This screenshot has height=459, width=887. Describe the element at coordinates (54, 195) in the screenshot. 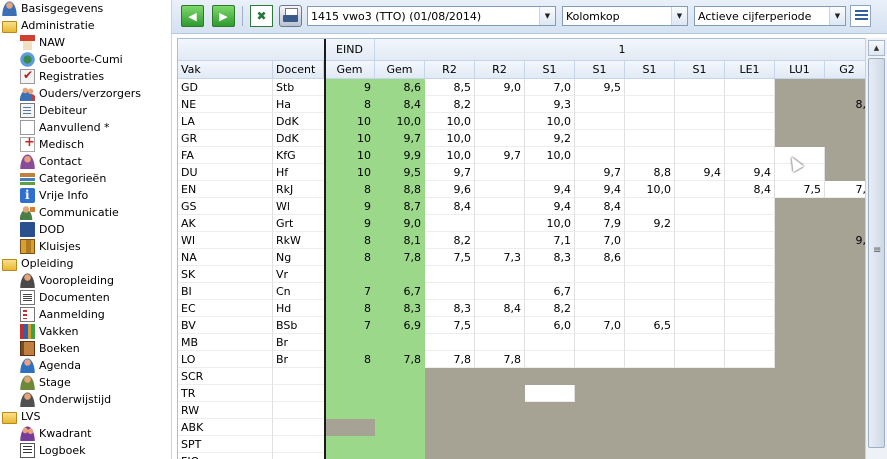

I see `sidebar-item: Vrije Info` at that location.